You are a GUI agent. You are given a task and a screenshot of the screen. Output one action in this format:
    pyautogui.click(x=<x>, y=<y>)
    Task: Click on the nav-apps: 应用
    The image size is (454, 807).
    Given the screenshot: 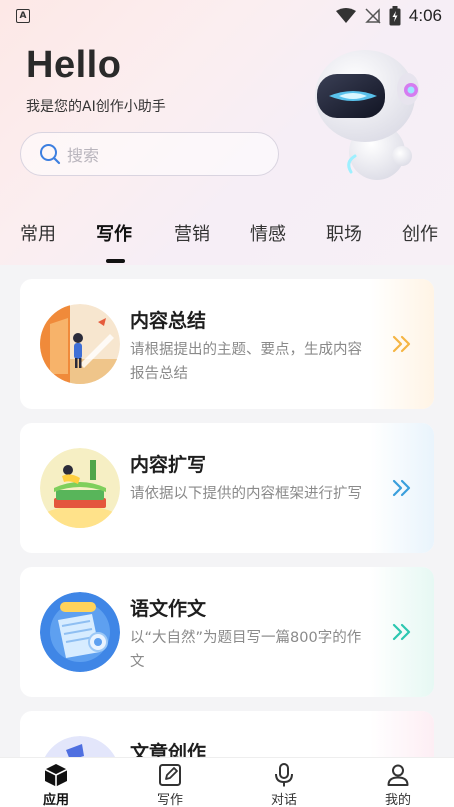 What is the action you would take?
    pyautogui.click(x=56, y=782)
    